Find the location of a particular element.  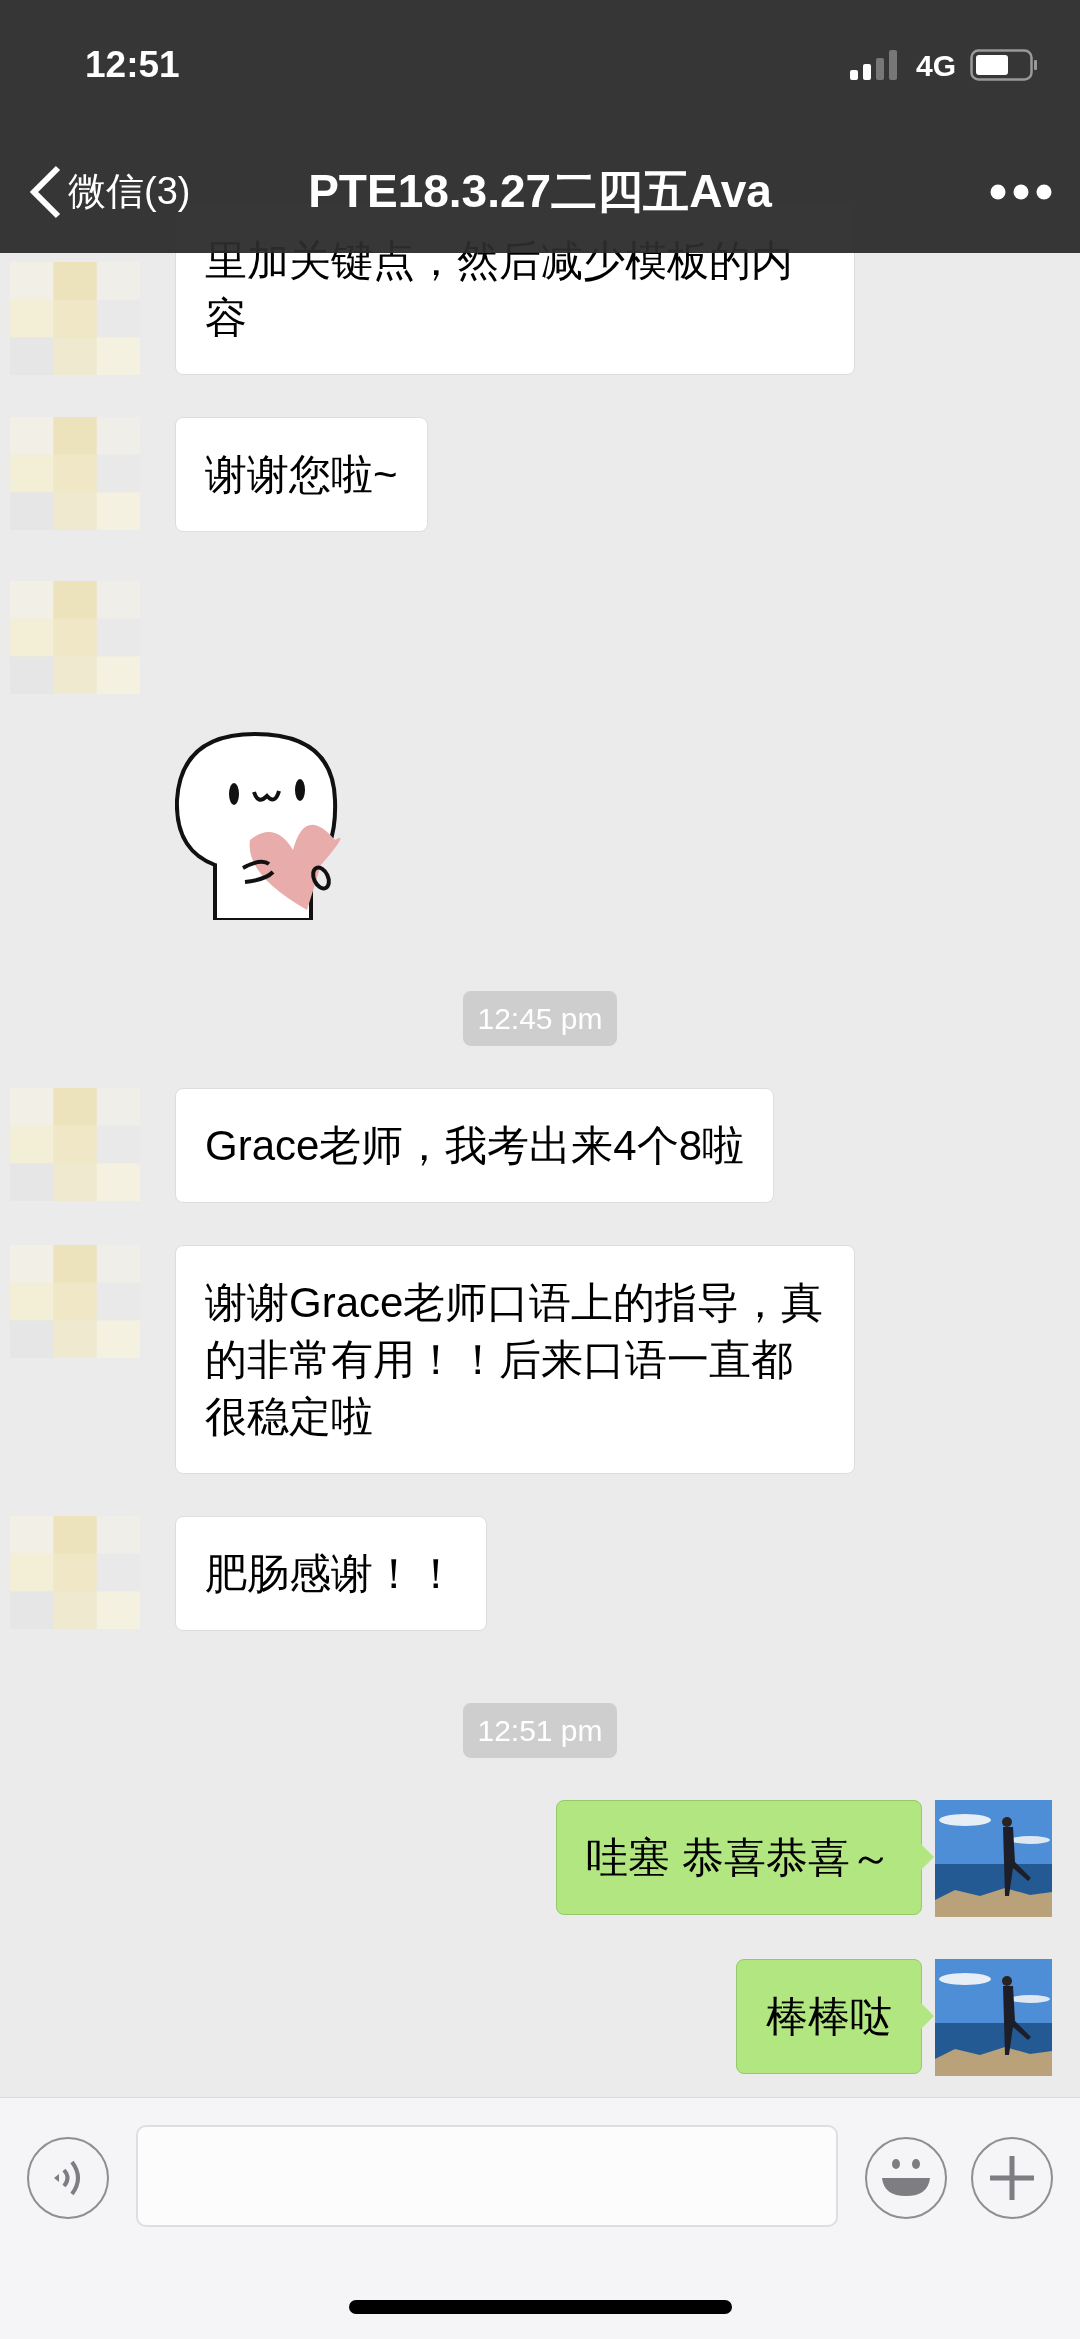

network-label: 4G is located at coordinates (935, 65).